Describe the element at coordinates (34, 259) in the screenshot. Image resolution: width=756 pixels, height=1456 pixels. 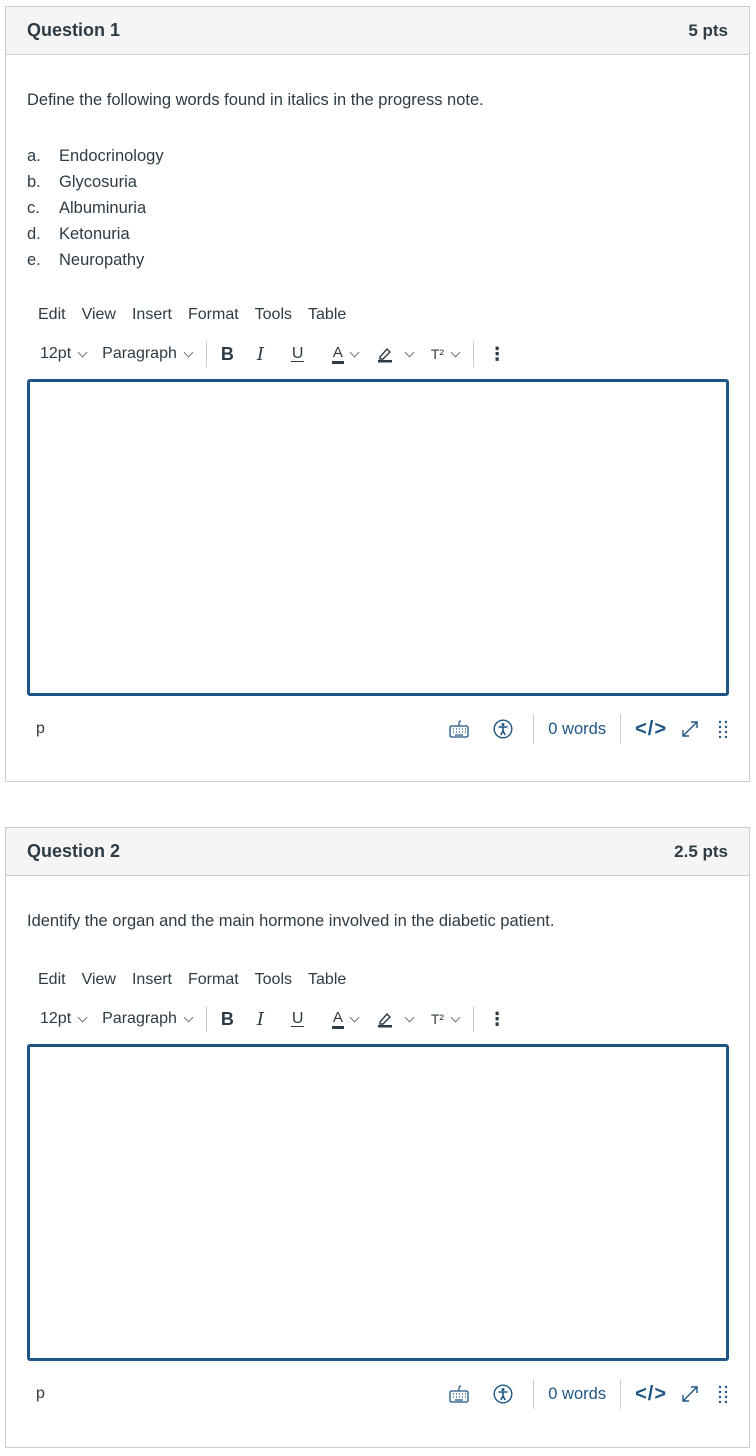
I see `option-letter: e.` at that location.